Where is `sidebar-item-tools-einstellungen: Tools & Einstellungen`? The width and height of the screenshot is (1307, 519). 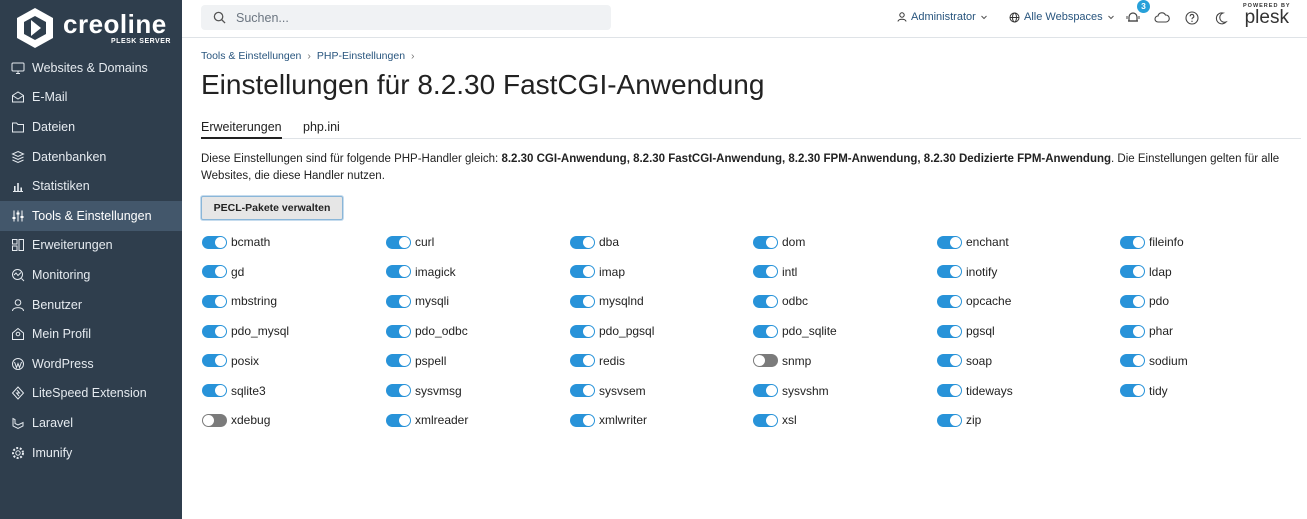 sidebar-item-tools-einstellungen: Tools & Einstellungen is located at coordinates (91, 215).